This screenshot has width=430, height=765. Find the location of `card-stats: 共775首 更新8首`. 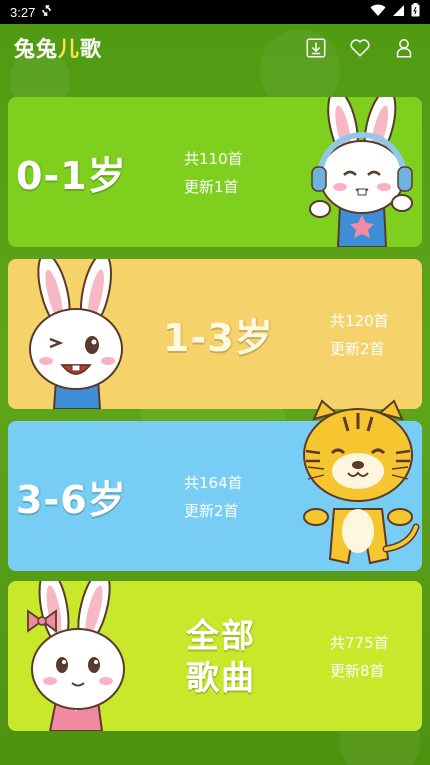

card-stats: 共775首 更新8首 is located at coordinates (359, 657).